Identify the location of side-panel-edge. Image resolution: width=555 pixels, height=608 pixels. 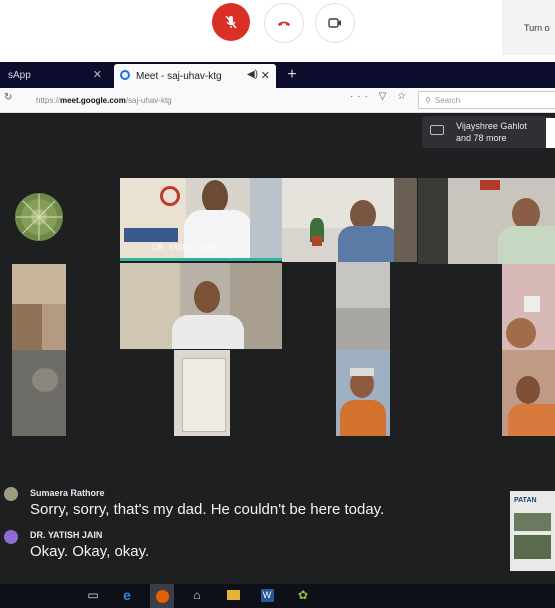
(550, 133).